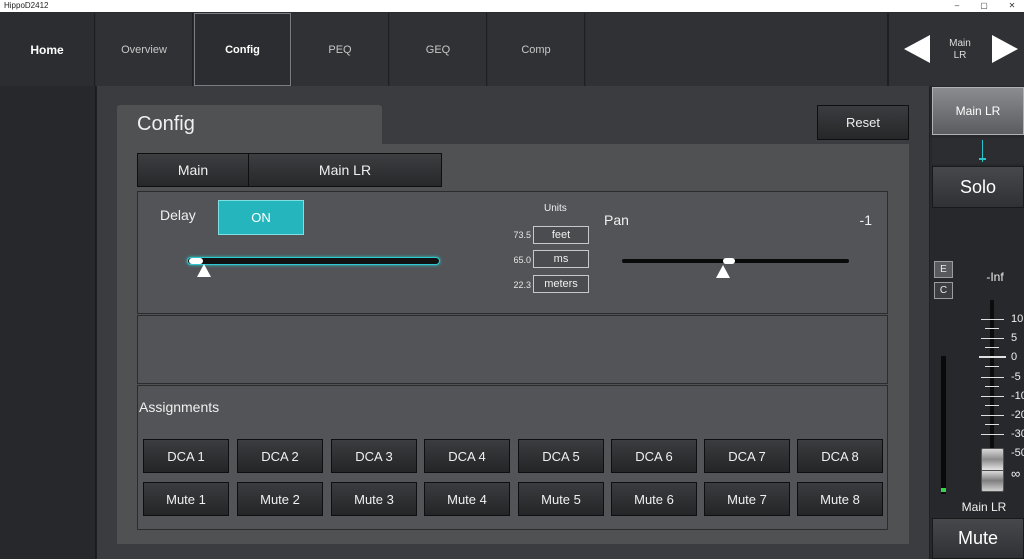  I want to click on units-meters-box: meters, so click(561, 284).